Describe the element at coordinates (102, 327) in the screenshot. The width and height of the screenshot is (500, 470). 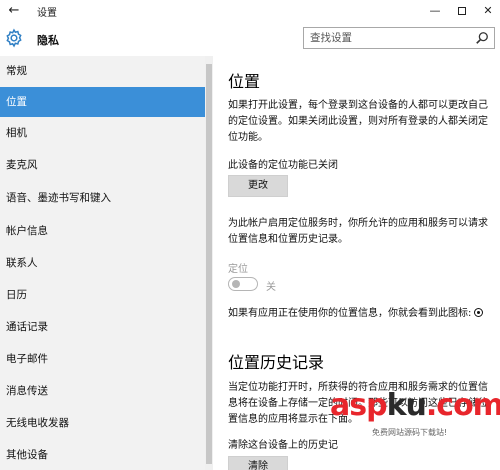
I see `sidebar-item-call-history: 通话记录` at that location.